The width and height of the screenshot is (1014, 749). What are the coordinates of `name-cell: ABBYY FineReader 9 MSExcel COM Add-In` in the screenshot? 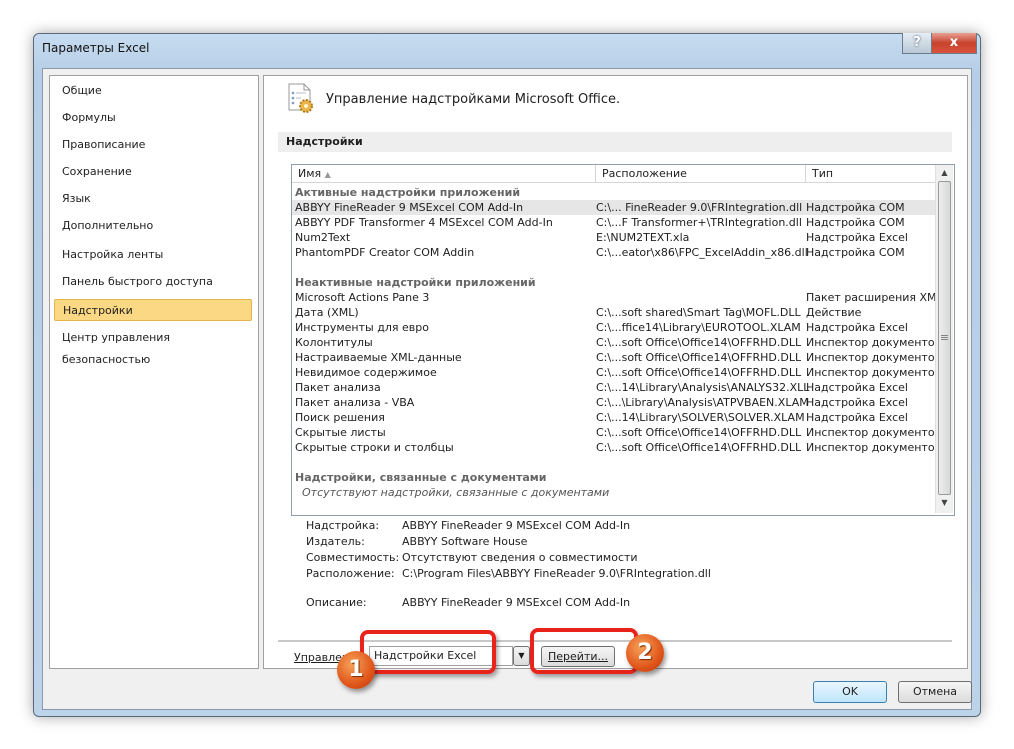 It's located at (409, 207).